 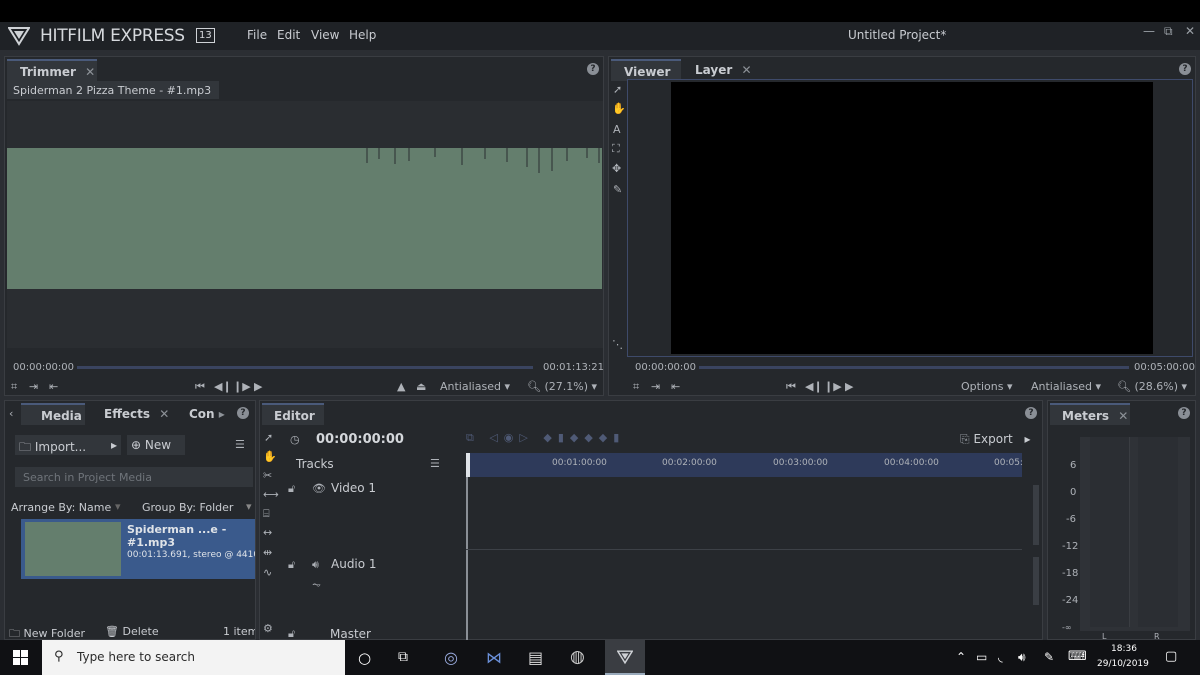 I want to click on group-by-select: Group By: Folder, so click(x=187, y=507).